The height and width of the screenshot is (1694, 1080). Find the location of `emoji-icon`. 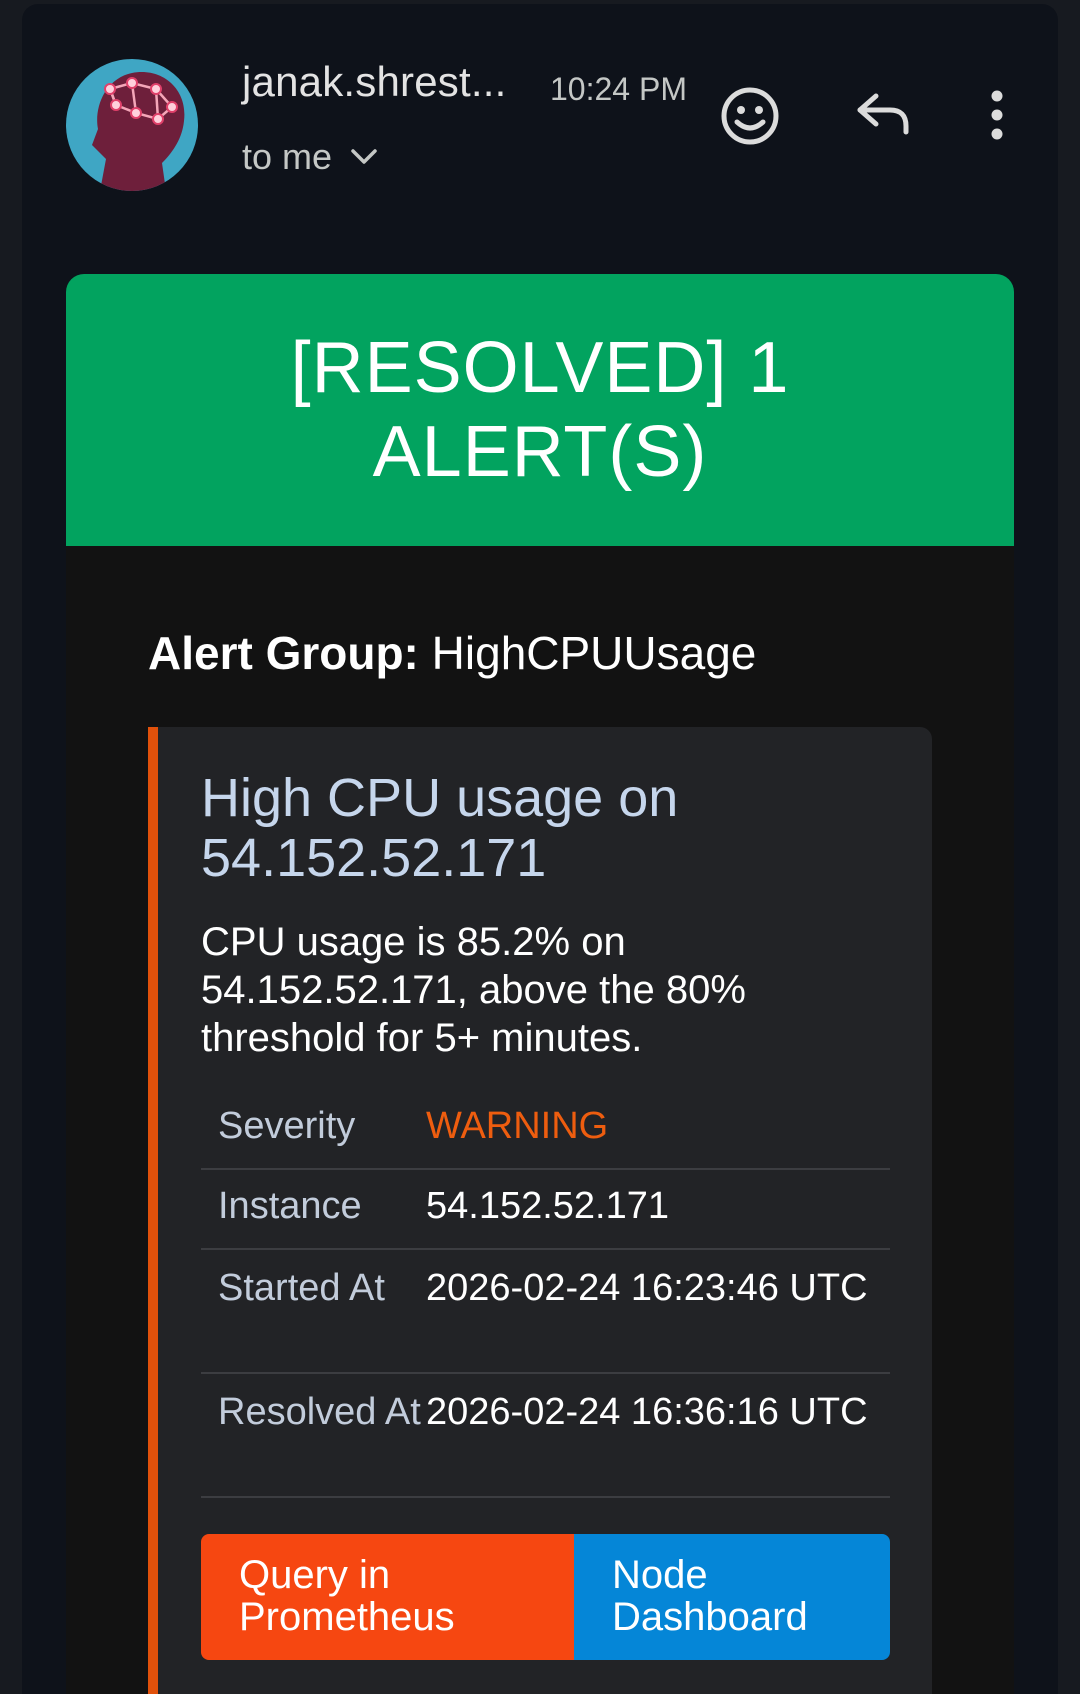

emoji-icon is located at coordinates (750, 116).